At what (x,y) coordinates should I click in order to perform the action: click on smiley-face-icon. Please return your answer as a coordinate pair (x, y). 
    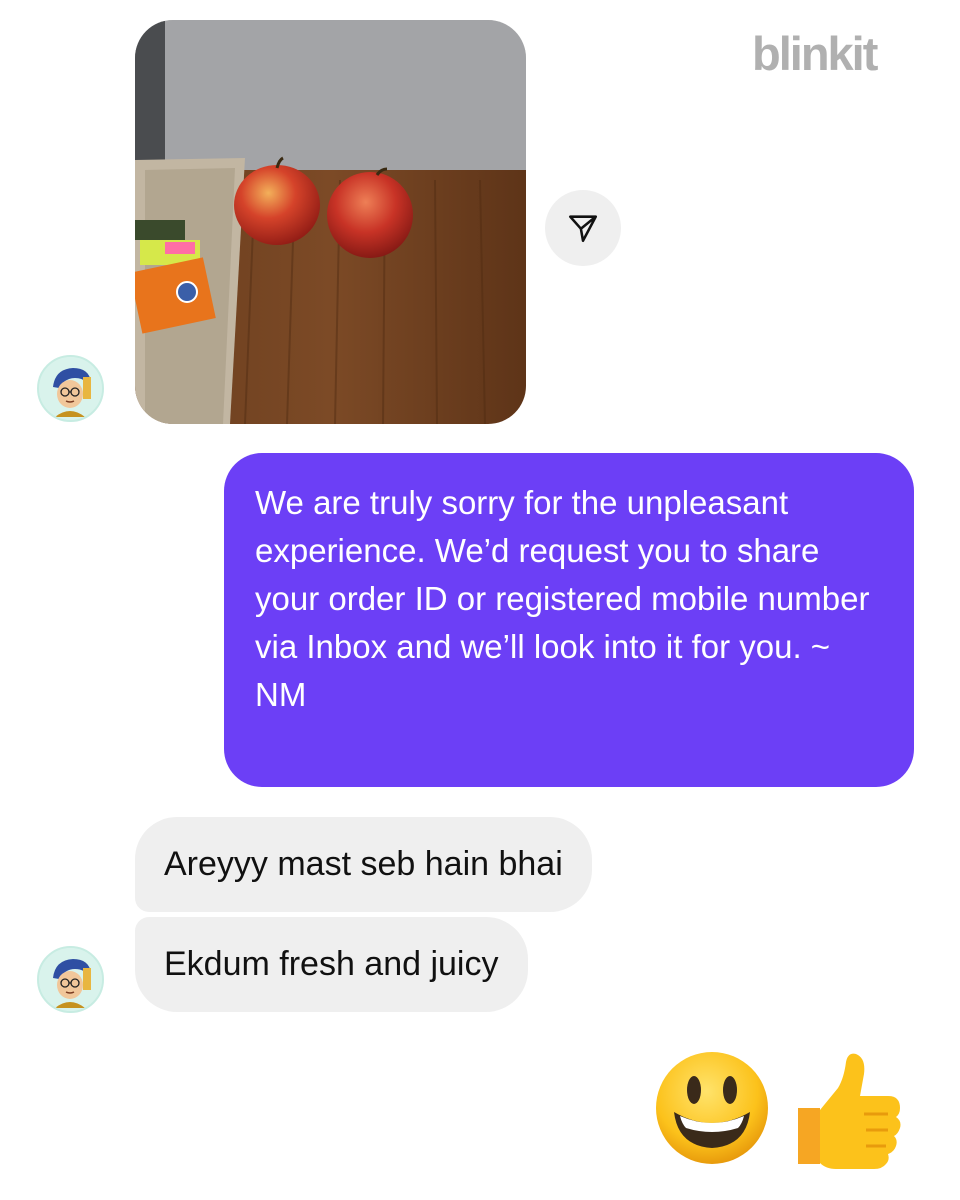
    Looking at the image, I should click on (712, 1108).